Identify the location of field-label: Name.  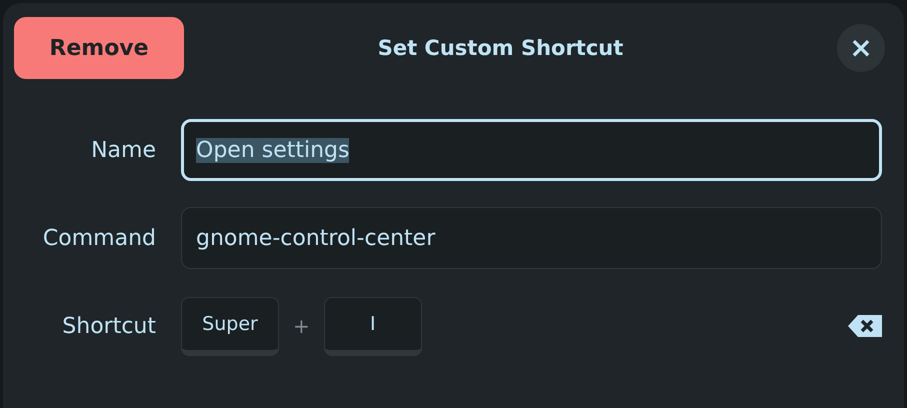
(123, 150).